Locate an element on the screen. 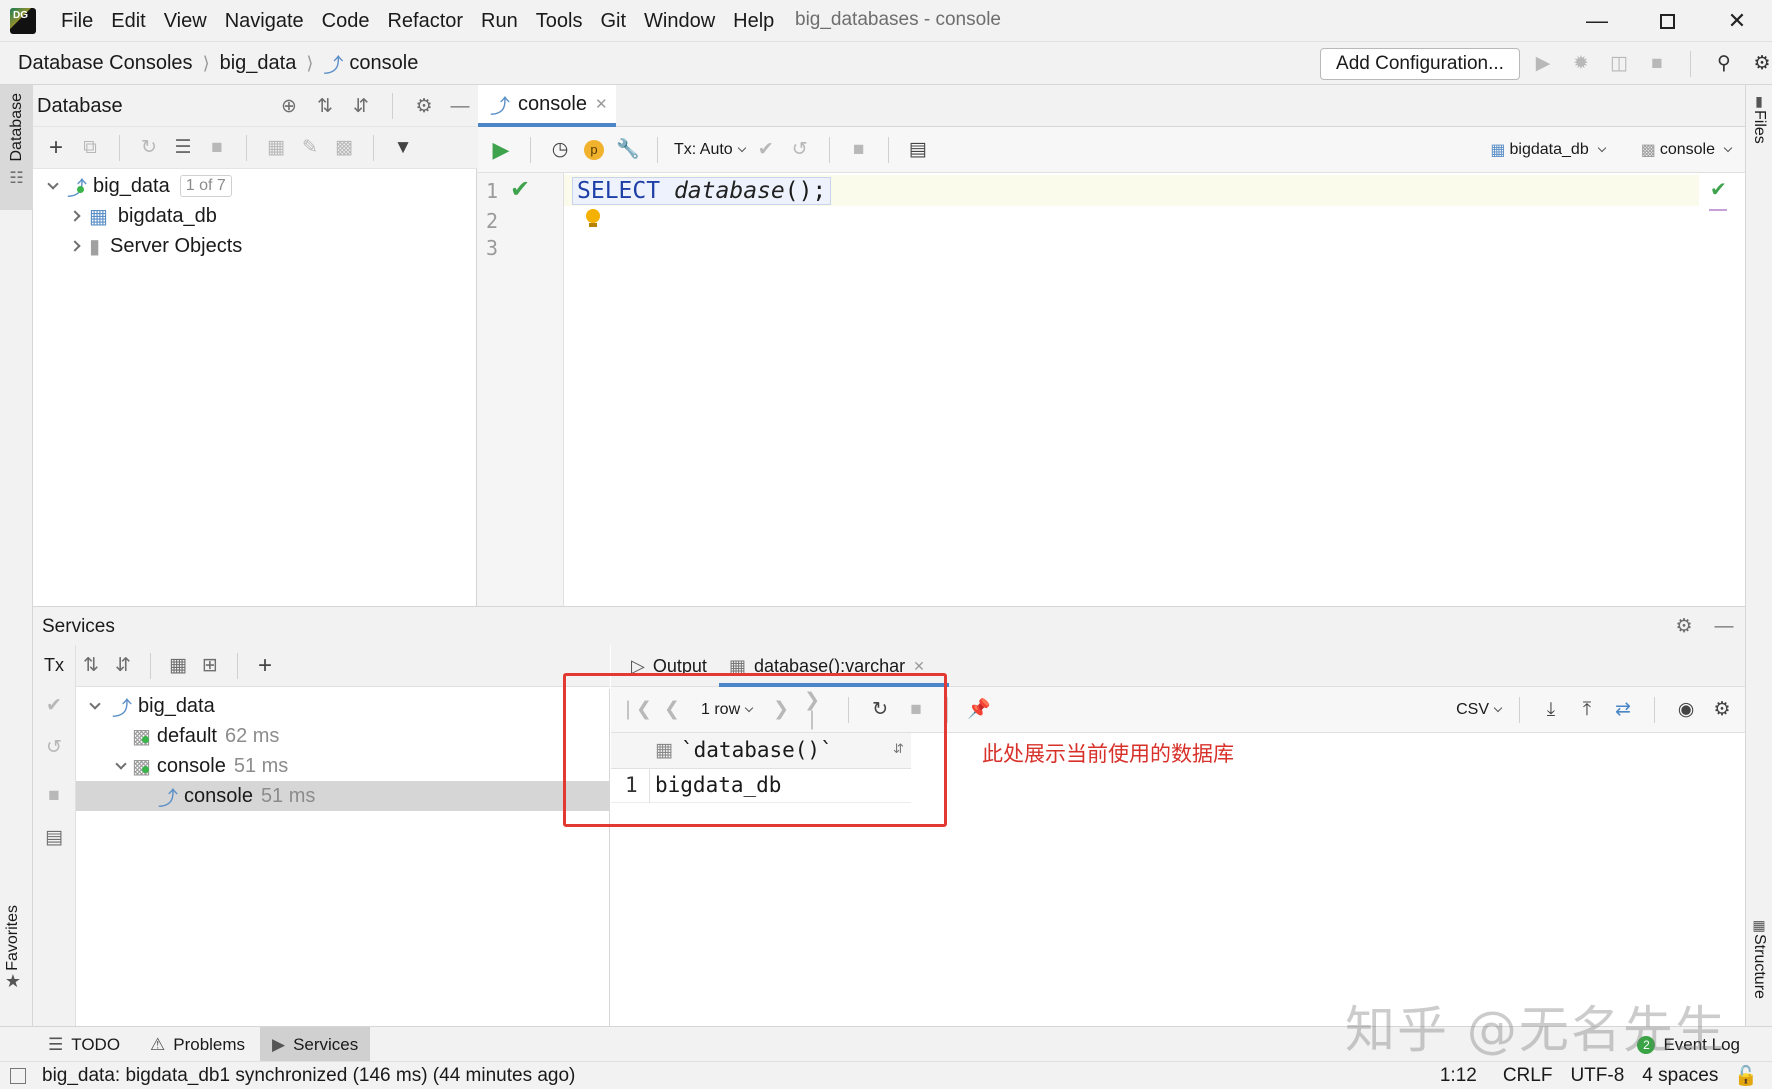 This screenshot has width=1772, height=1089. problems-tool-button: ⚠ Problems is located at coordinates (197, 1044).